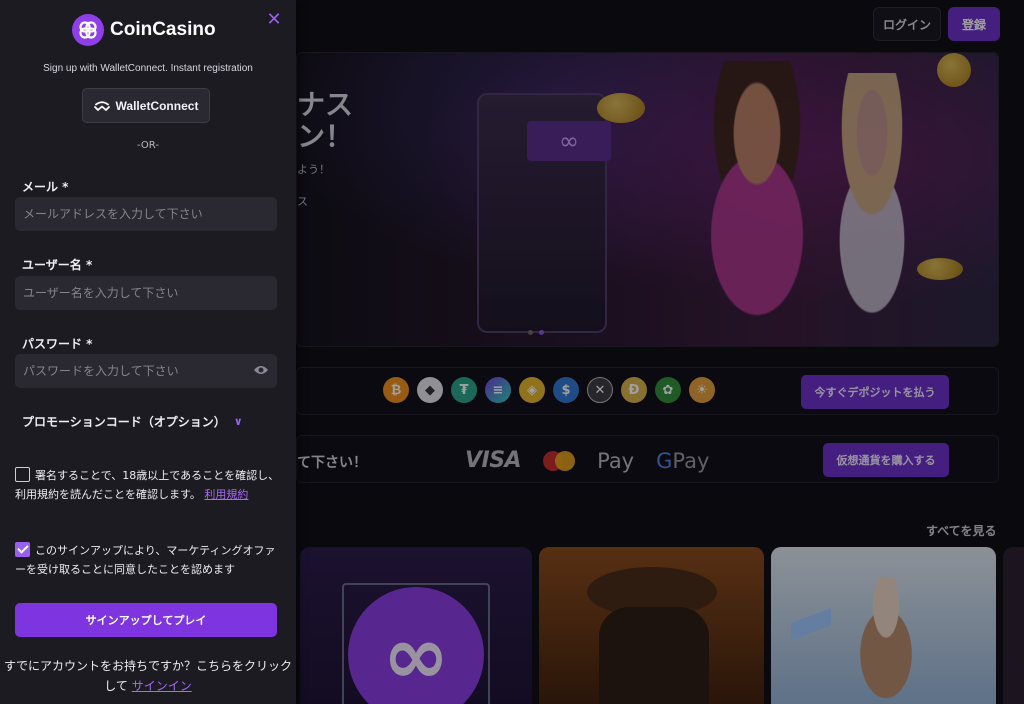 The height and width of the screenshot is (704, 1024). Describe the element at coordinates (559, 460) in the screenshot. I see `mastercard-logo` at that location.